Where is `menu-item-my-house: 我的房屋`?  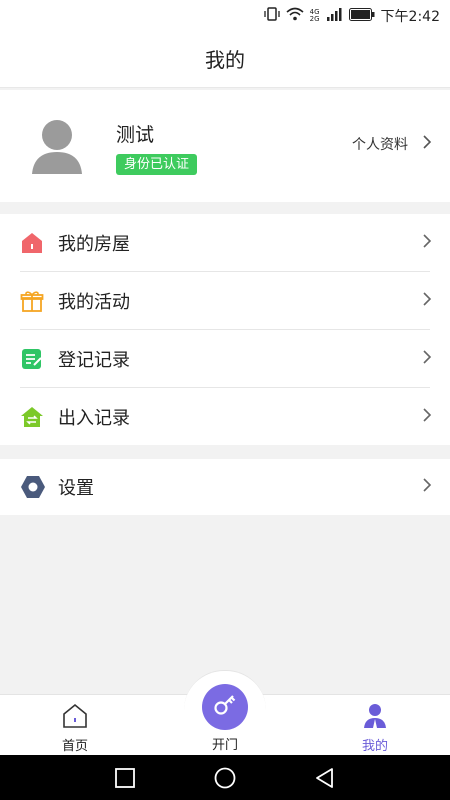
menu-item-my-house: 我的房屋 is located at coordinates (225, 243).